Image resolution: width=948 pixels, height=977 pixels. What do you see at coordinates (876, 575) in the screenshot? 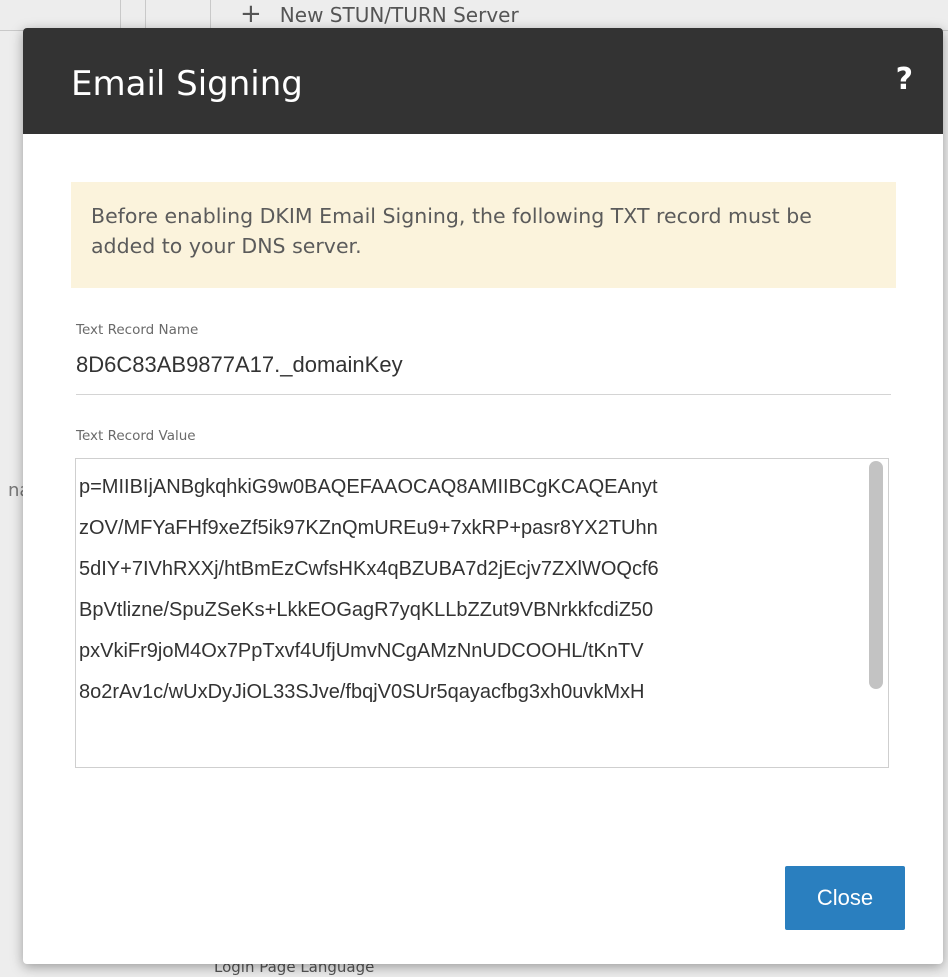
I see `scrollbar-thumb` at bounding box center [876, 575].